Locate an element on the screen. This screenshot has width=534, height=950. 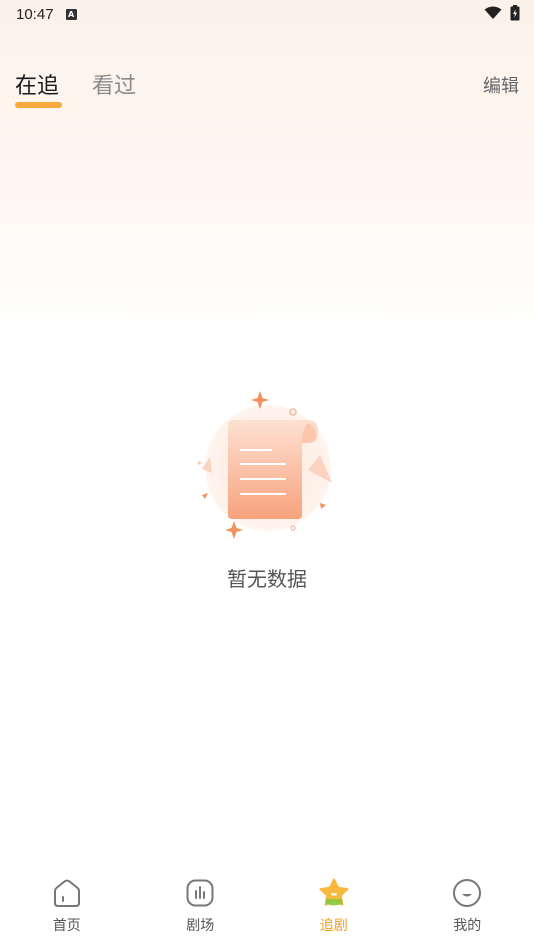
edit-button: 编辑 is located at coordinates (501, 85).